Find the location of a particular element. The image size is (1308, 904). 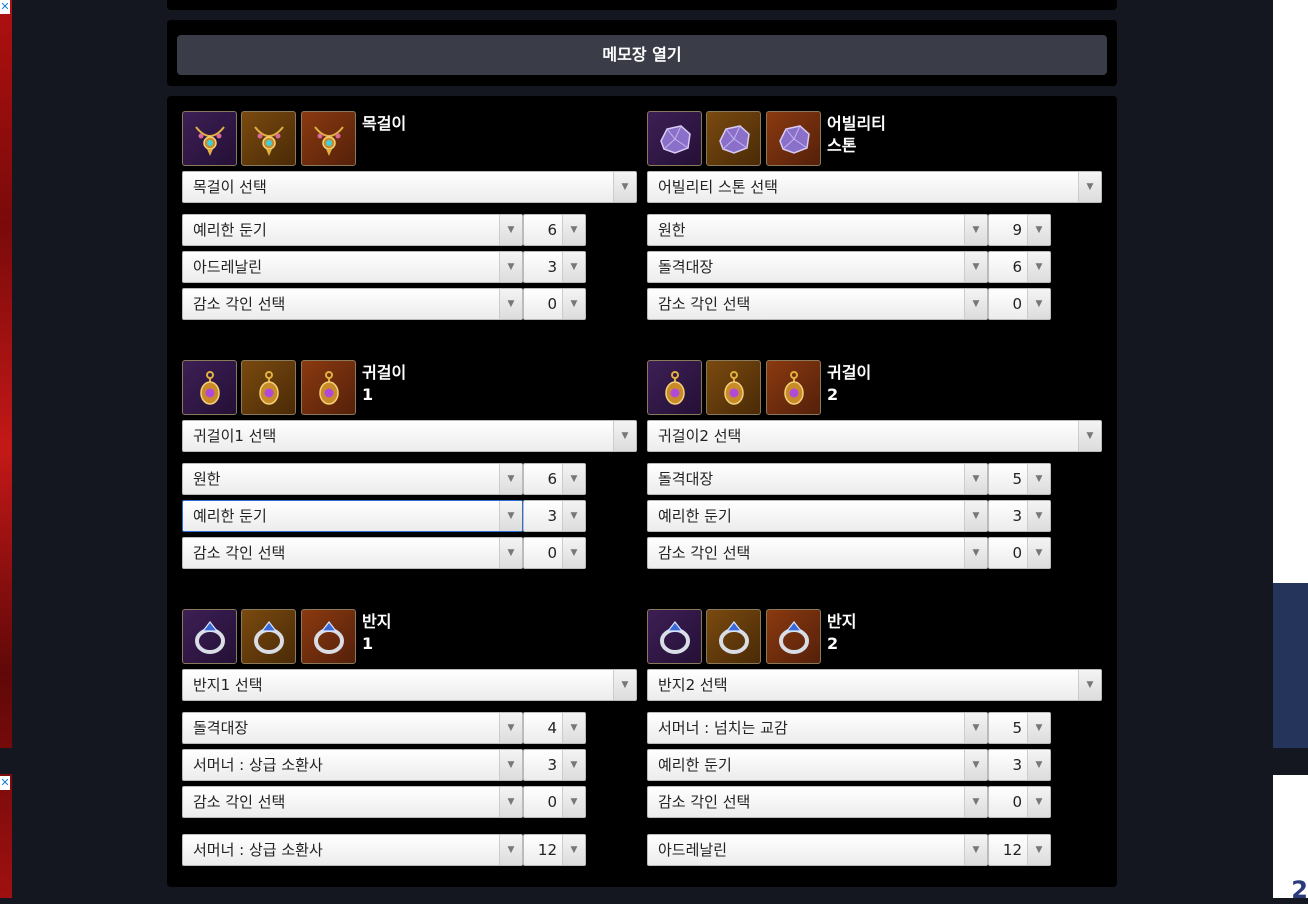

accessory-select: 목걸이 선택 ▼ is located at coordinates (409, 187).